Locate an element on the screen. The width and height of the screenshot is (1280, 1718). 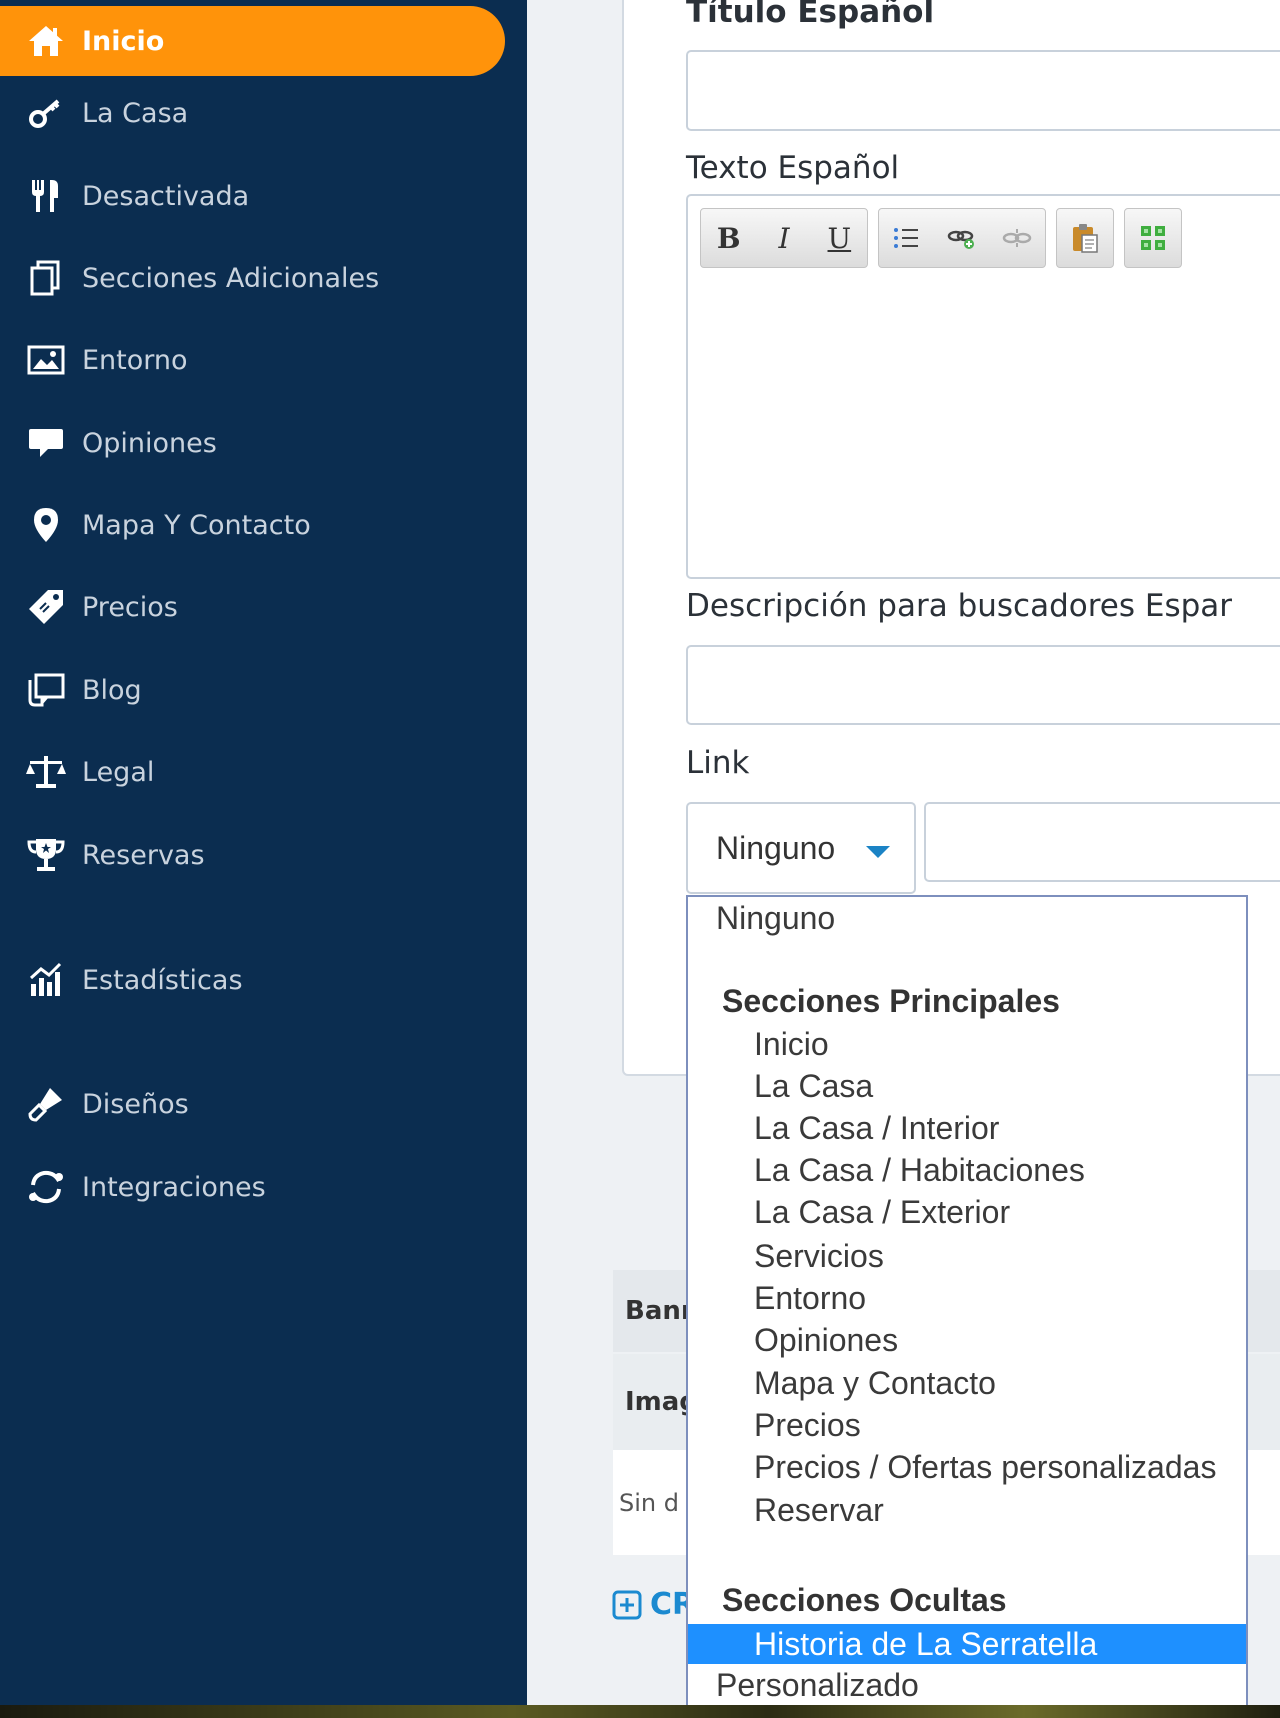
link-button is located at coordinates (961, 238).